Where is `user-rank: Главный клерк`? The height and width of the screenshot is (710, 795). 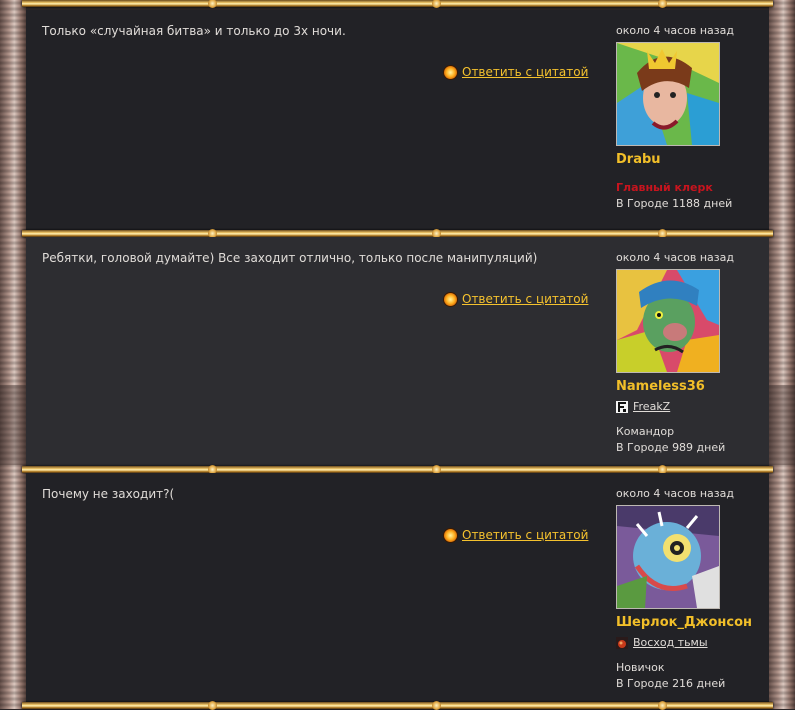 user-rank: Главный клерк is located at coordinates (664, 187).